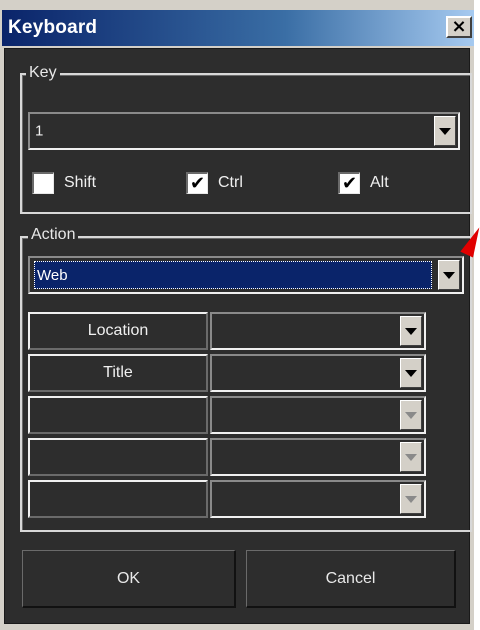 The height and width of the screenshot is (630, 480). What do you see at coordinates (230, 182) in the screenshot?
I see `ctrl-label: Ctrl` at bounding box center [230, 182].